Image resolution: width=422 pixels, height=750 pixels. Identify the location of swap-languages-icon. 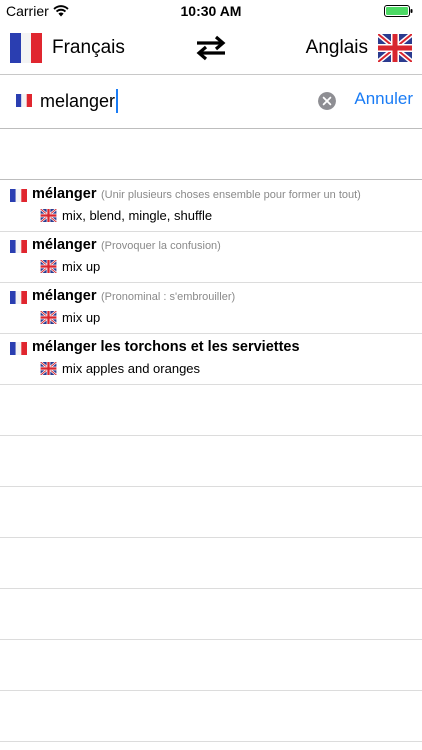
(211, 48).